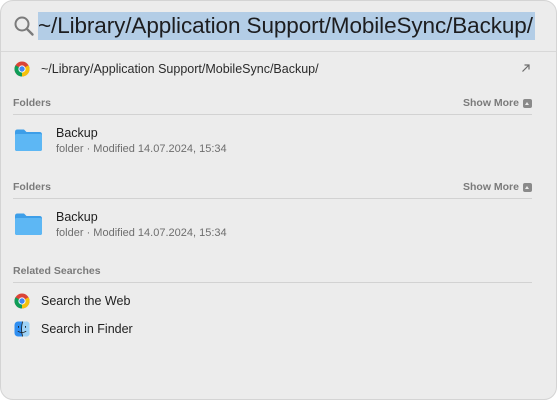 This screenshot has height=400, width=557. Describe the element at coordinates (22, 329) in the screenshot. I see `finder-icon` at that location.